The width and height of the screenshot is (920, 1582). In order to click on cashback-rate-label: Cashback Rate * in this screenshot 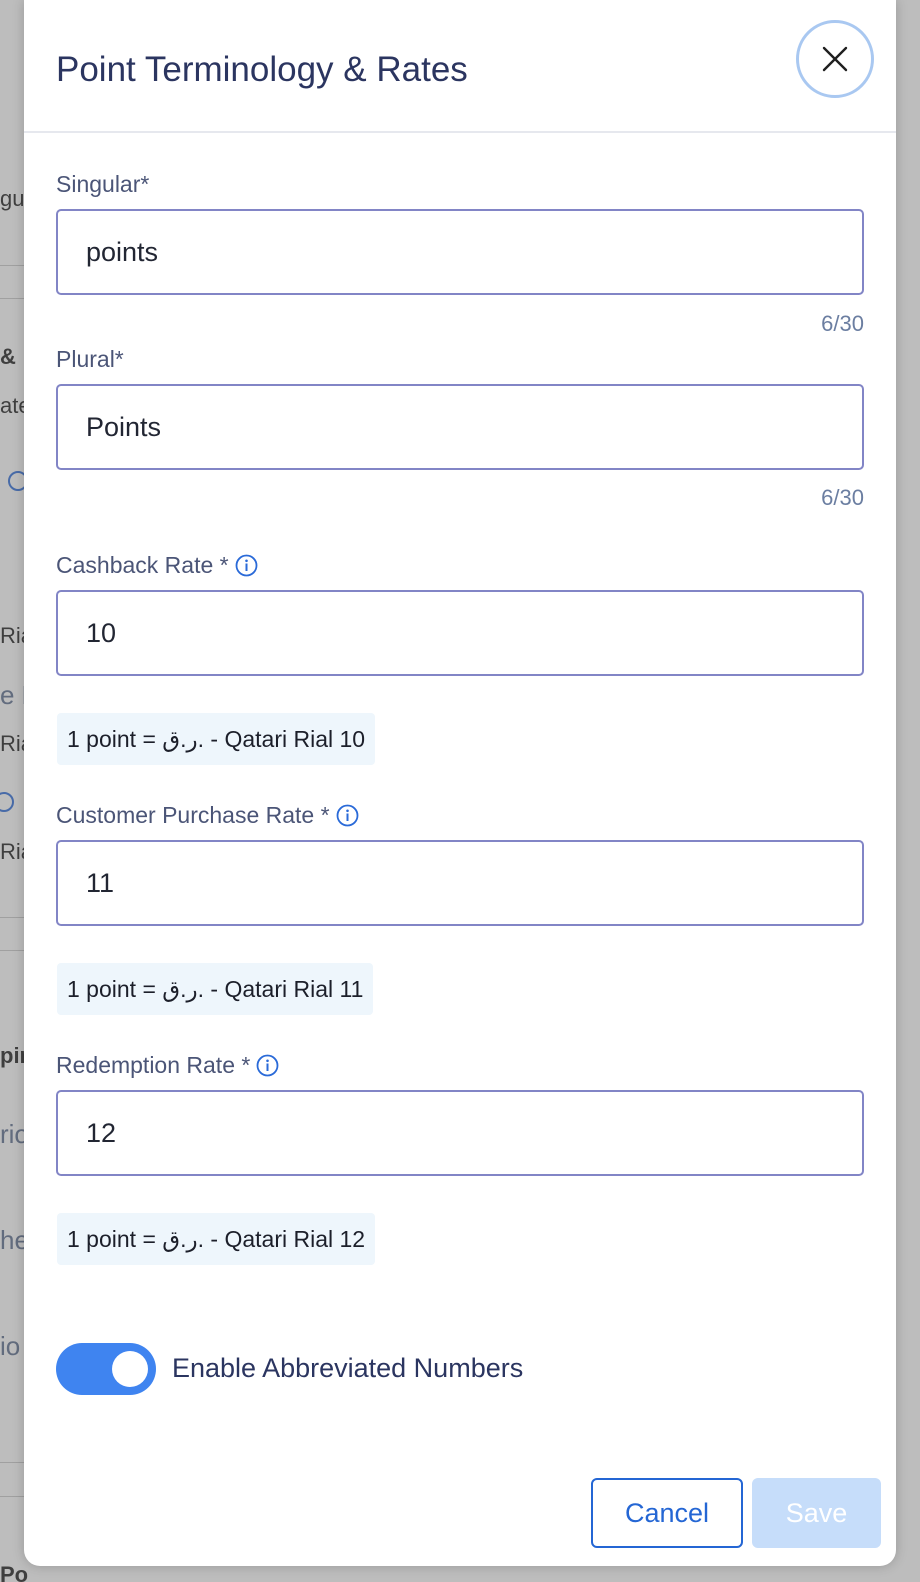, I will do `click(157, 565)`.